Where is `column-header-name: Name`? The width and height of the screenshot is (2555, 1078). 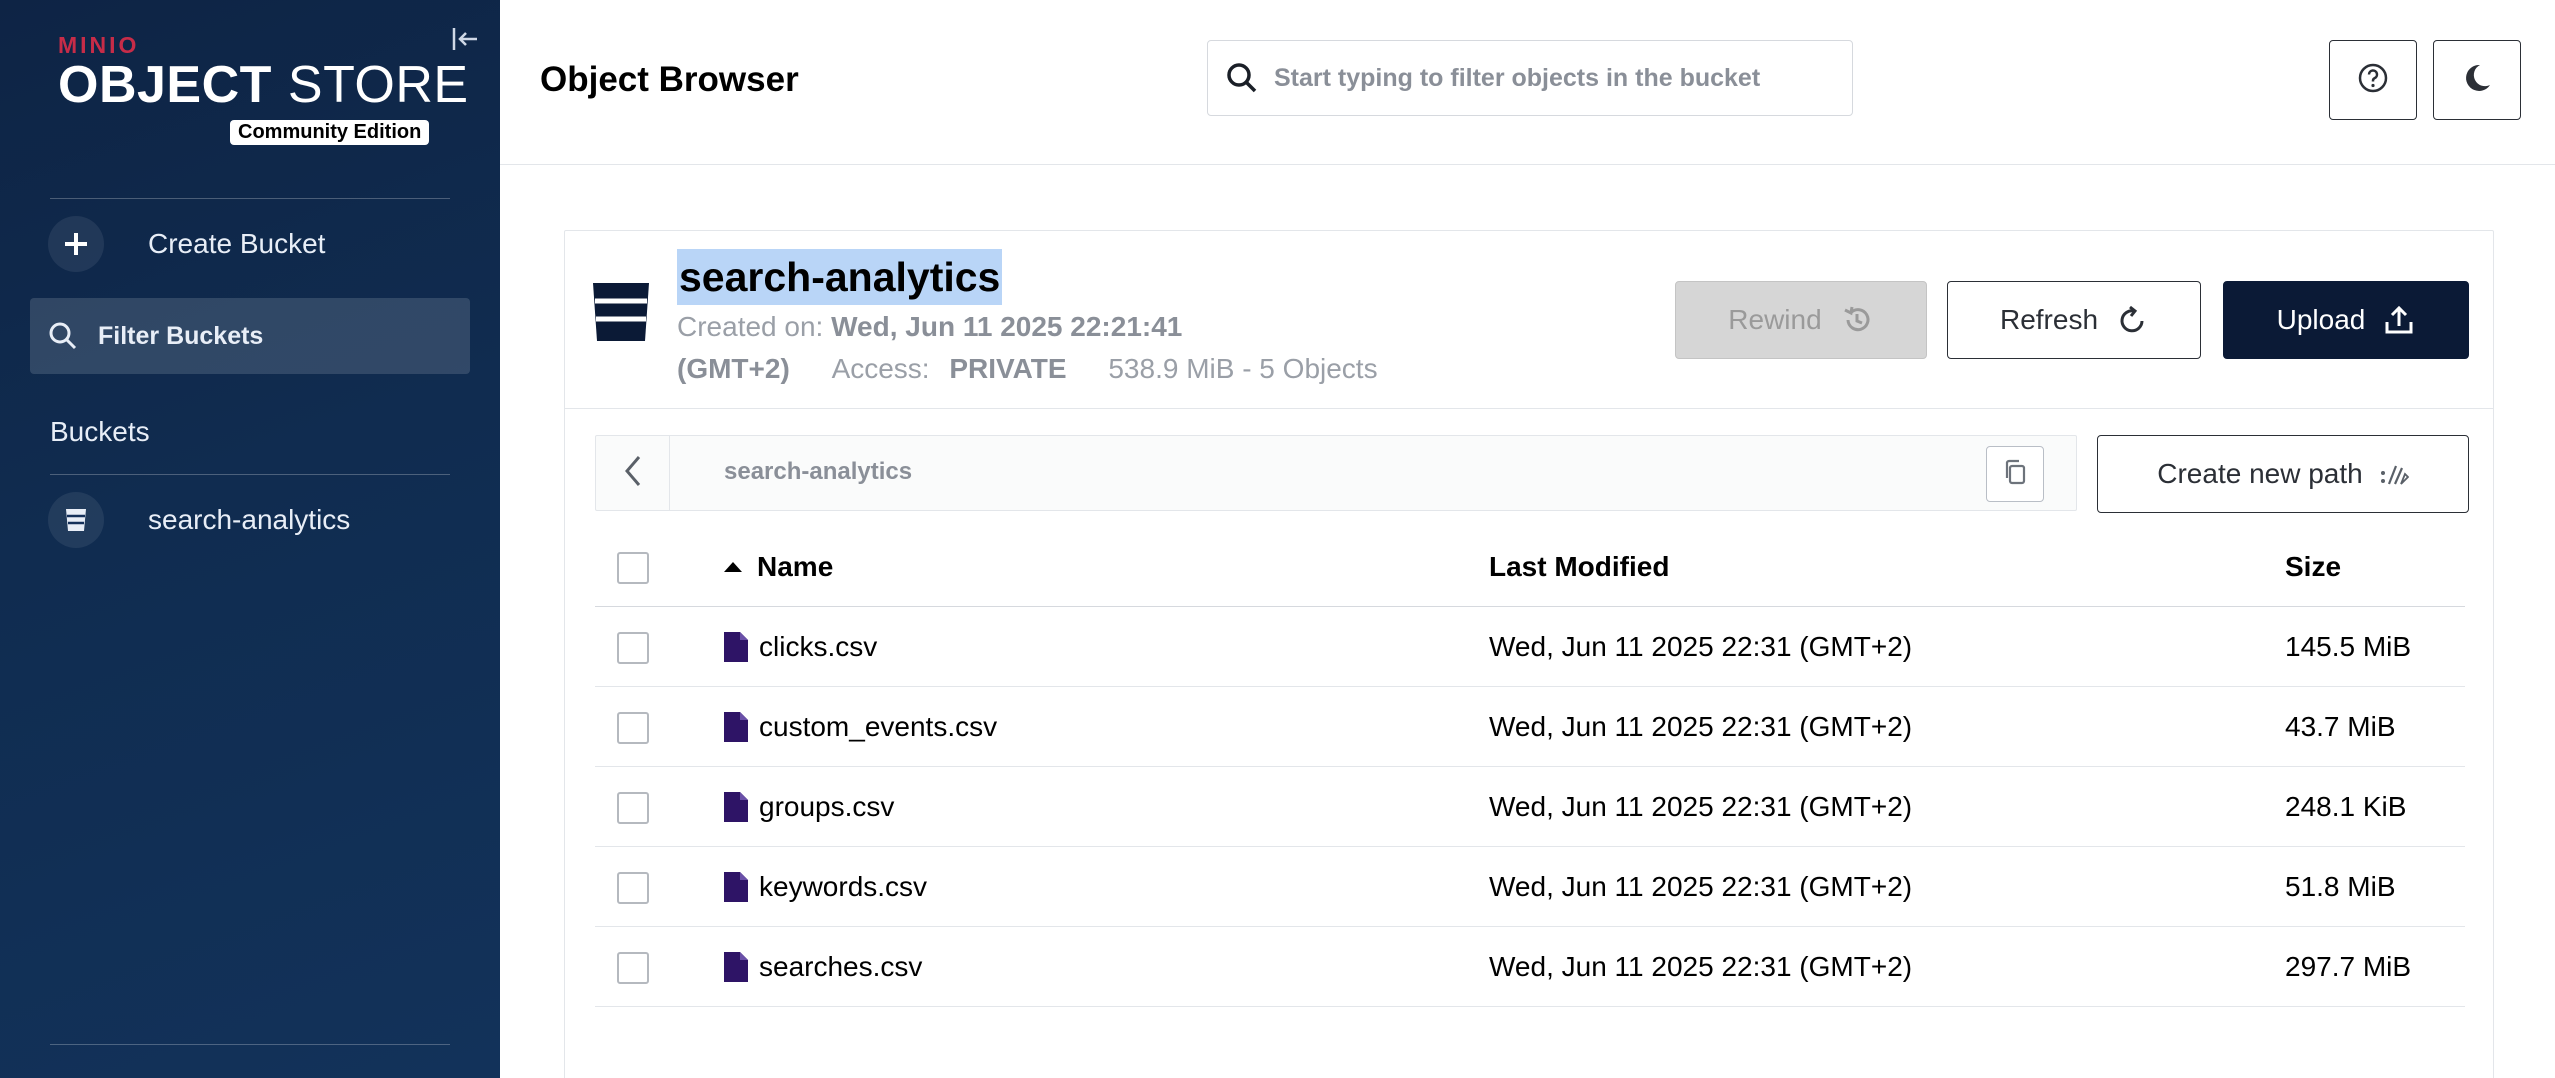
column-header-name: Name is located at coordinates (778, 567).